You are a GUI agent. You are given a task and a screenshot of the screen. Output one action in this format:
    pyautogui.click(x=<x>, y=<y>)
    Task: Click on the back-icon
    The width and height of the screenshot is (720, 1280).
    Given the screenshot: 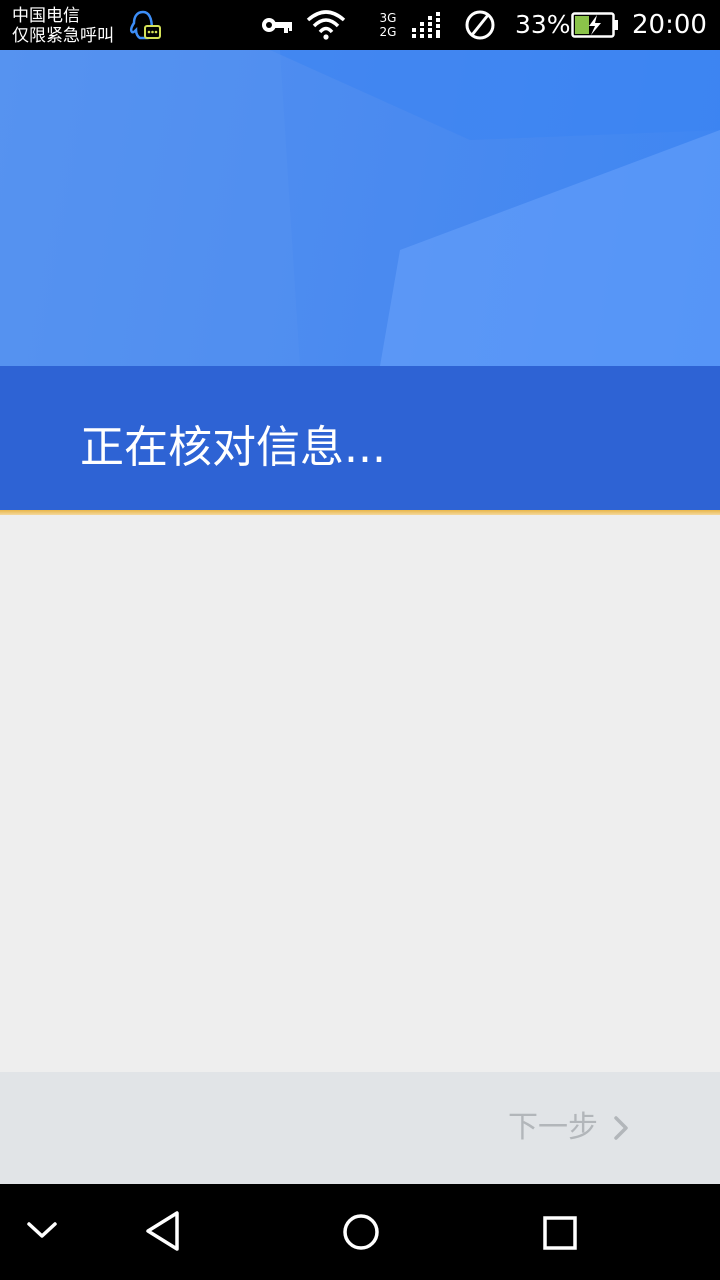 What is the action you would take?
    pyautogui.click(x=163, y=1231)
    